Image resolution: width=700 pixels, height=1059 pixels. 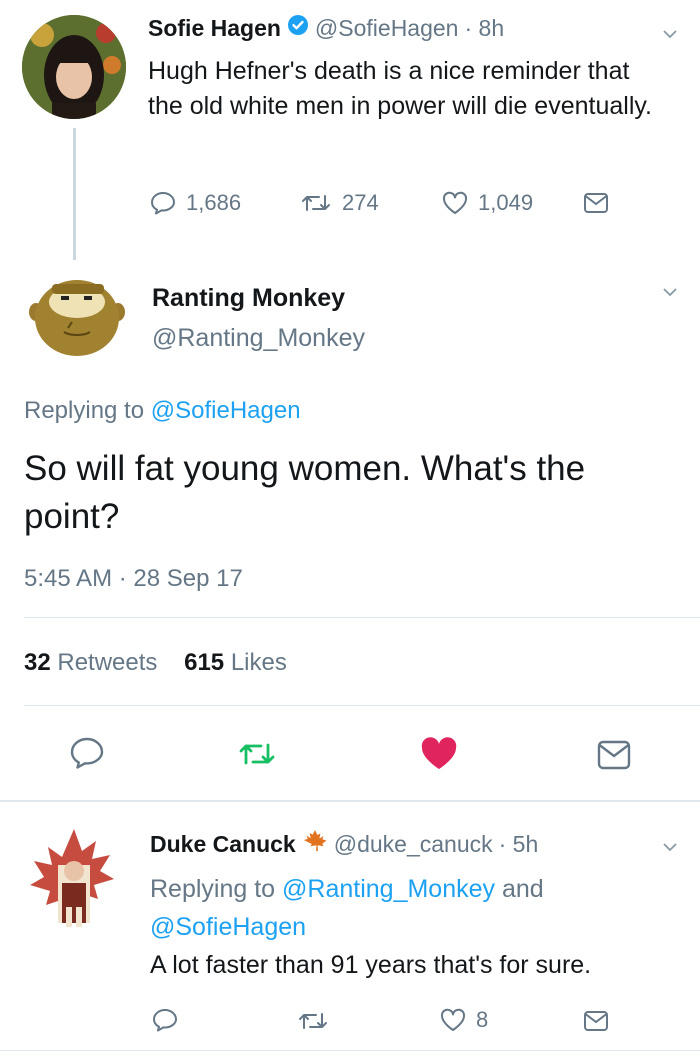 I want to click on reply-header: Duke Canuck @duke_canuck · 5h, so click(x=344, y=844).